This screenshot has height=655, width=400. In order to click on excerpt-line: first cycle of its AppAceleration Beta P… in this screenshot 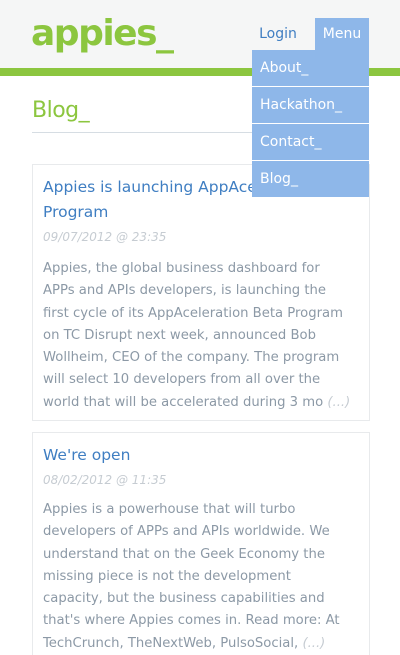, I will do `click(193, 313)`.